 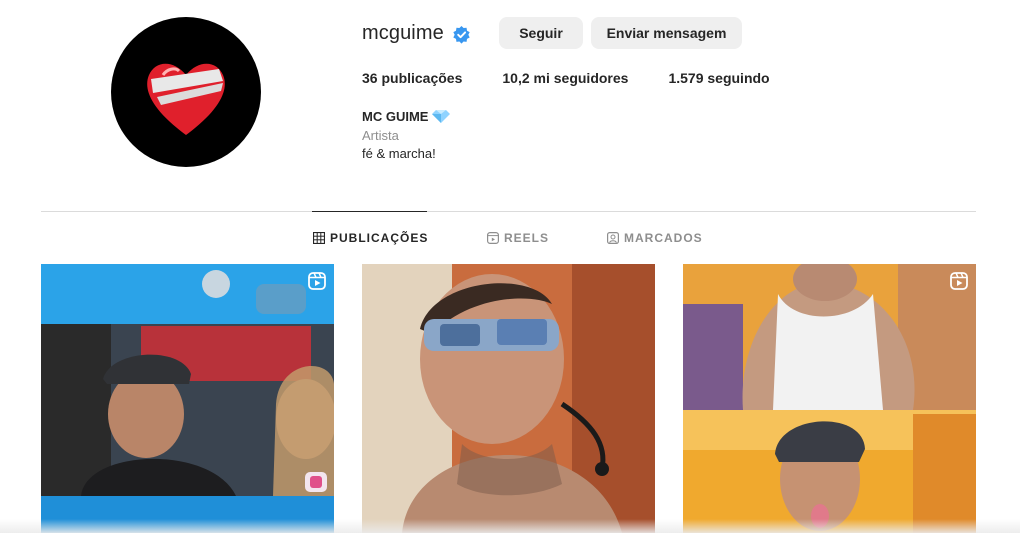 What do you see at coordinates (412, 78) in the screenshot?
I see `posts-count: 36 publicações` at bounding box center [412, 78].